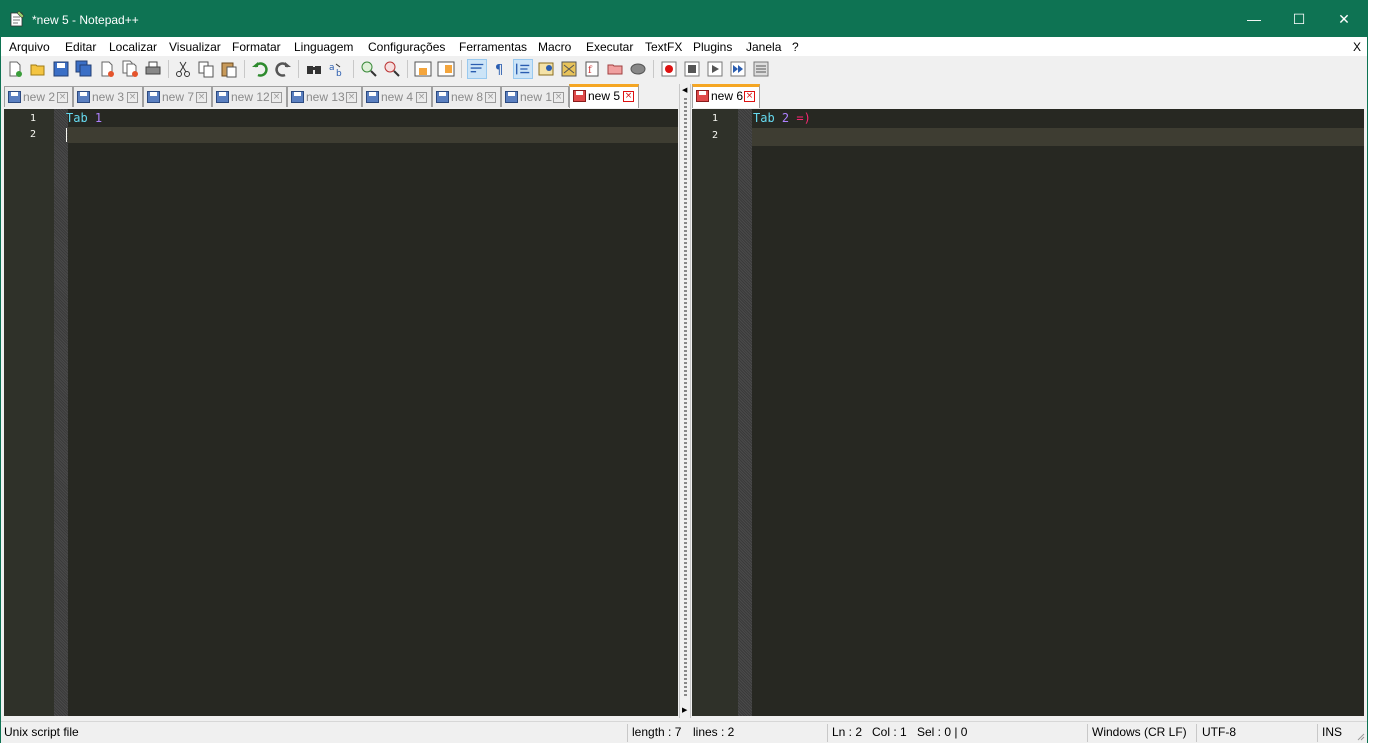 The image size is (1373, 746). Describe the element at coordinates (714, 732) in the screenshot. I see `status-lines: lines : 2` at that location.